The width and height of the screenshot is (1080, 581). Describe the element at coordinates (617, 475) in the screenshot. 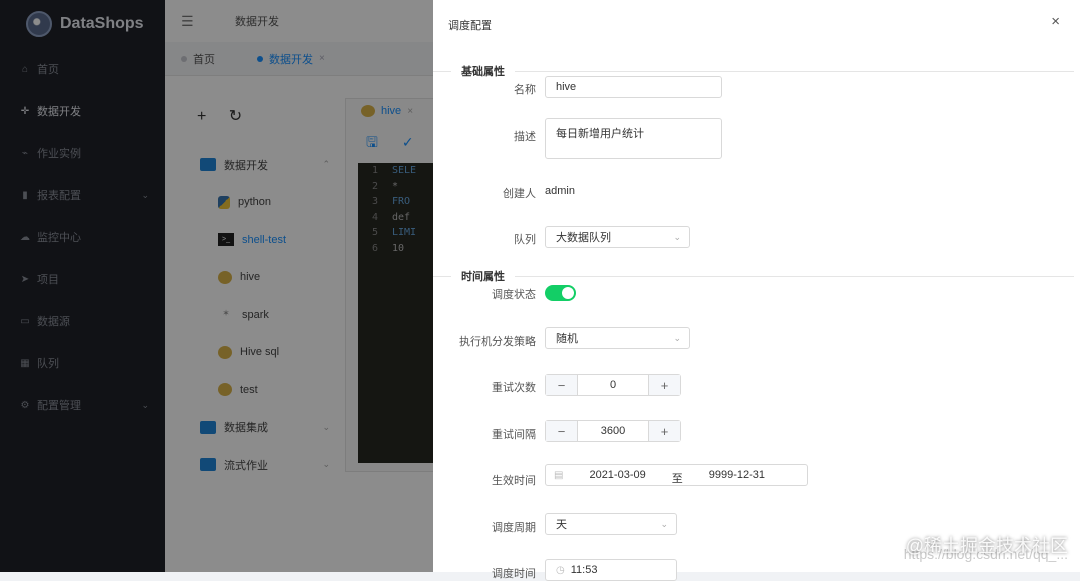

I see `start-date: 2021-03-09` at that location.